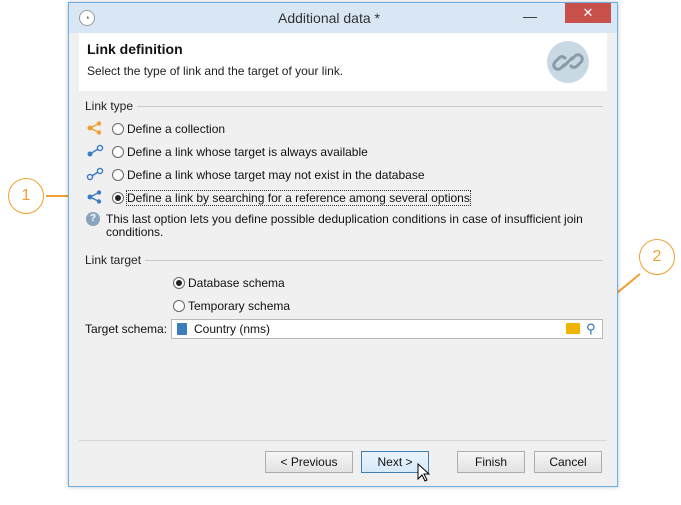  Describe the element at coordinates (93, 219) in the screenshot. I see `info-icon: ?` at that location.